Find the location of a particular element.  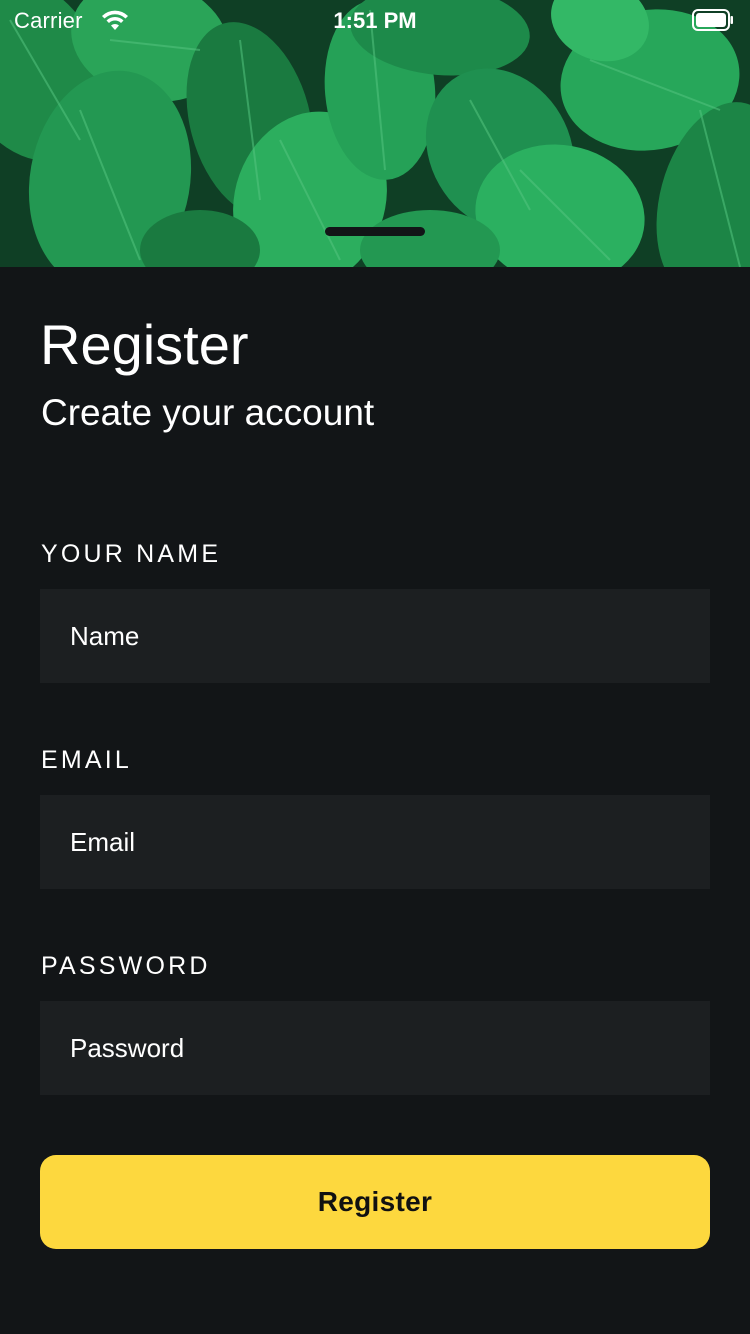

battery-icon is located at coordinates (712, 20).